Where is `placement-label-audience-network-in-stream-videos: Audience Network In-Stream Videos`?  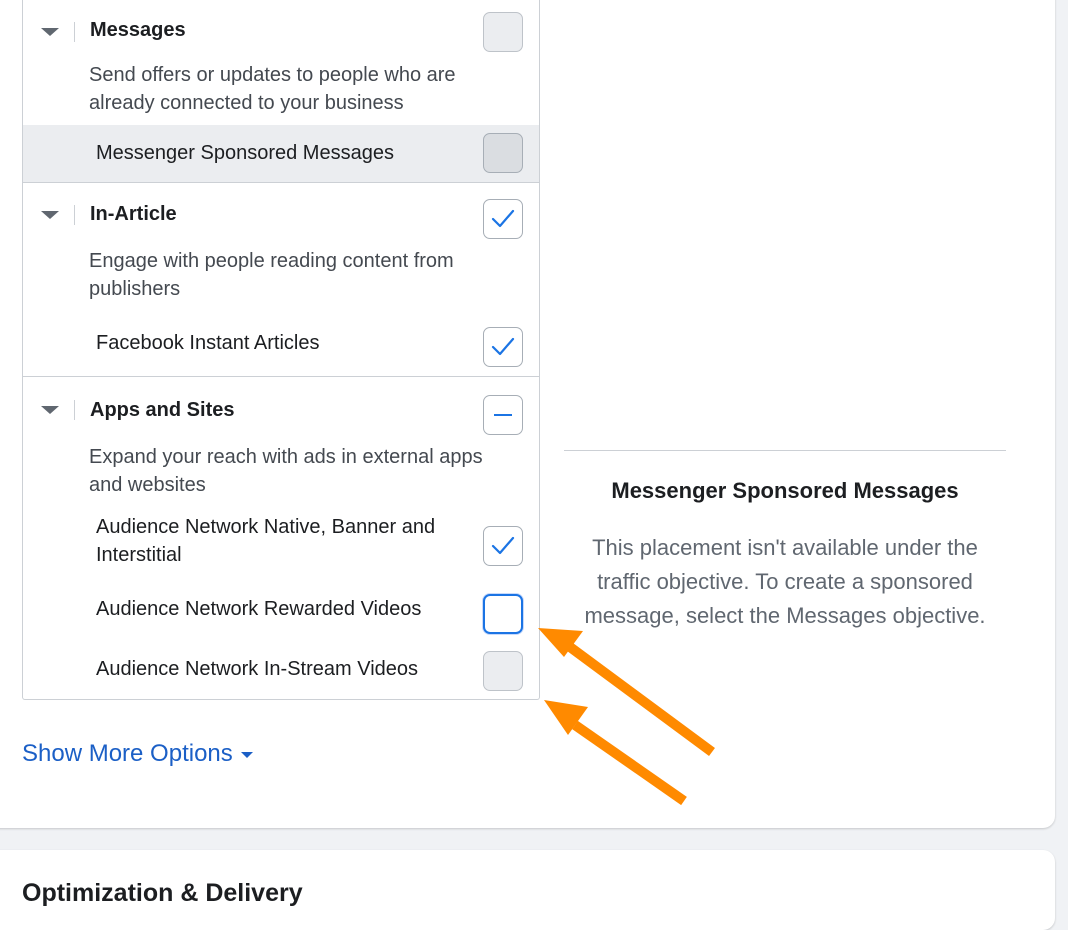
placement-label-audience-network-in-stream-videos: Audience Network In-Stream Videos is located at coordinates (257, 669).